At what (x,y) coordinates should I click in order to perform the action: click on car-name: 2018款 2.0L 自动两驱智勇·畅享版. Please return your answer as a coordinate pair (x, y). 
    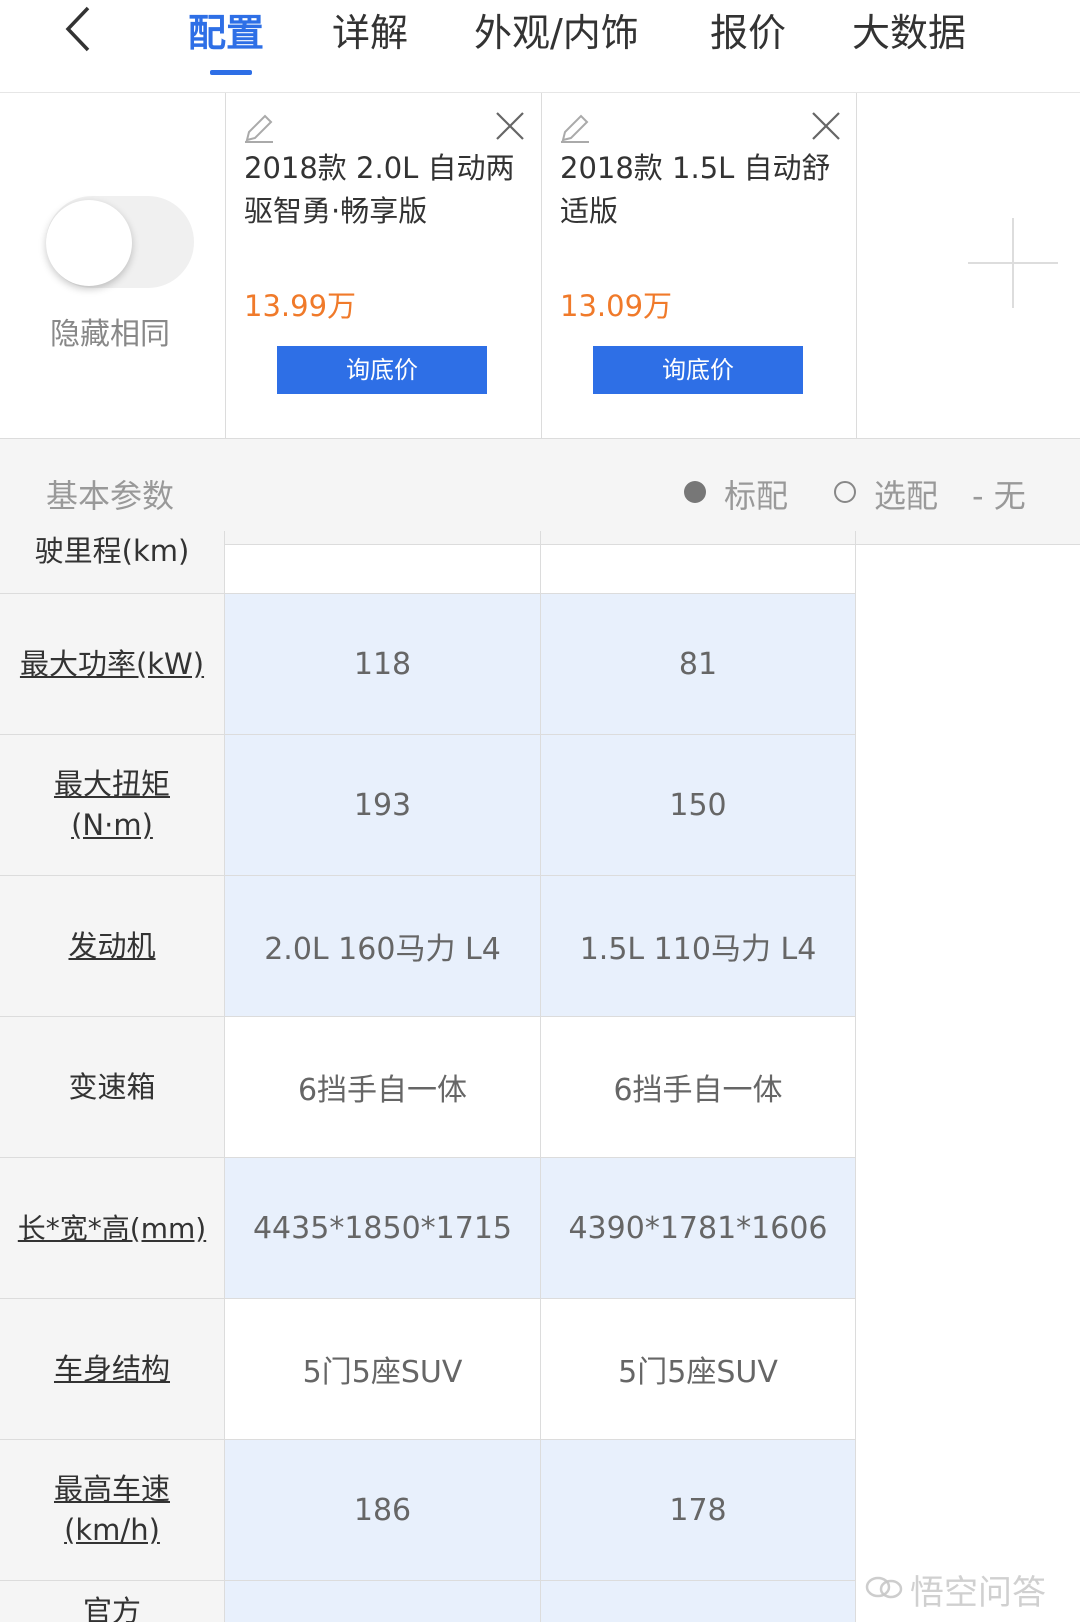
    Looking at the image, I should click on (379, 189).